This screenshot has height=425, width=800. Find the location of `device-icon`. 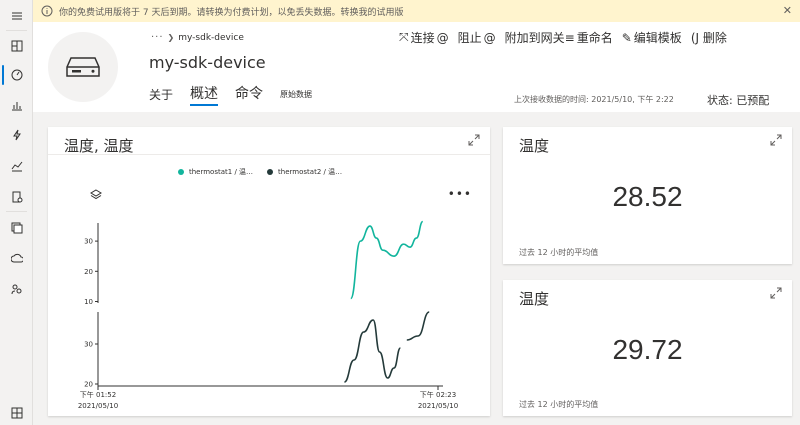

device-icon is located at coordinates (83, 67).